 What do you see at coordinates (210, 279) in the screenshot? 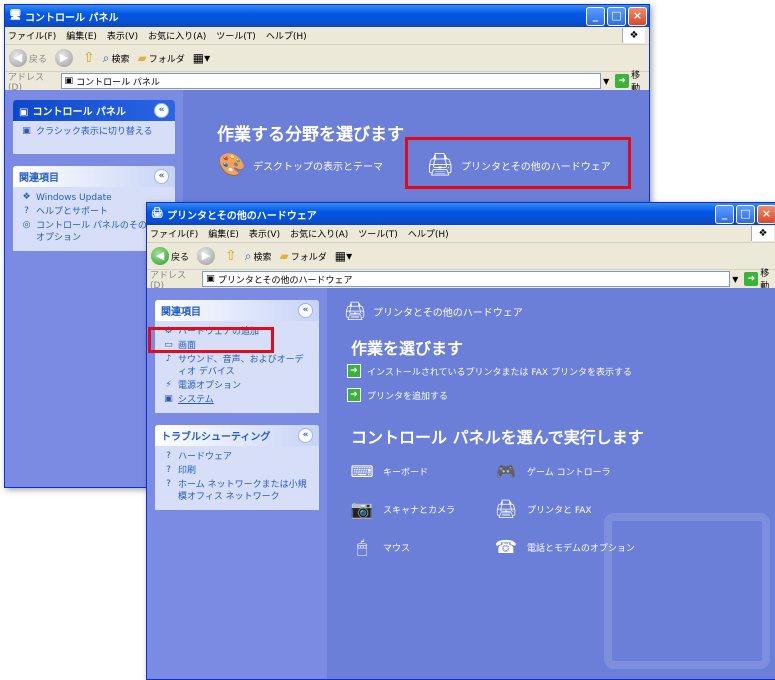
I see `printer-icon: ▣` at bounding box center [210, 279].